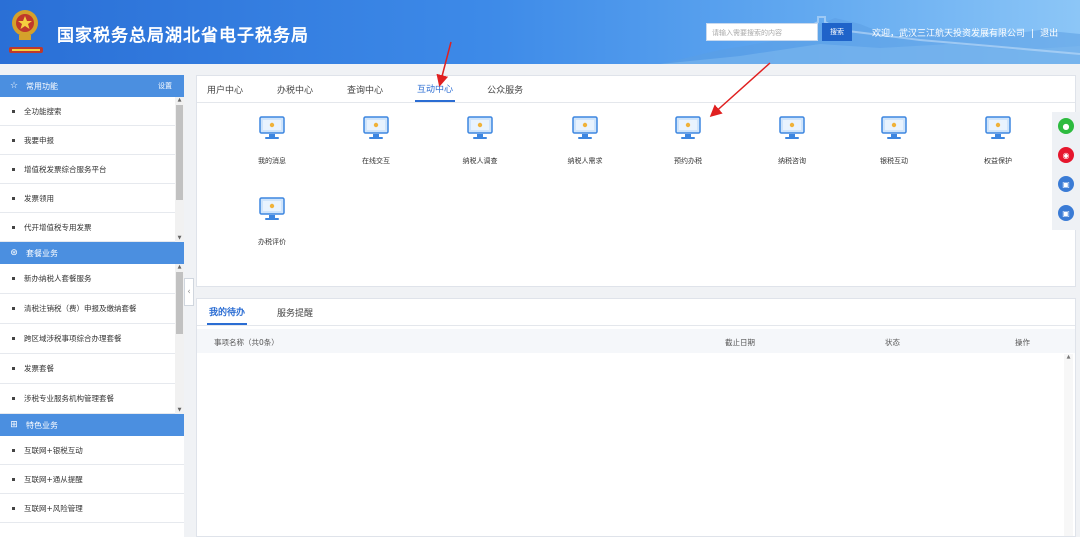  Describe the element at coordinates (92, 309) in the screenshot. I see `sidebar-item: 清税注销税（费）申报及缴纳套餐` at that location.